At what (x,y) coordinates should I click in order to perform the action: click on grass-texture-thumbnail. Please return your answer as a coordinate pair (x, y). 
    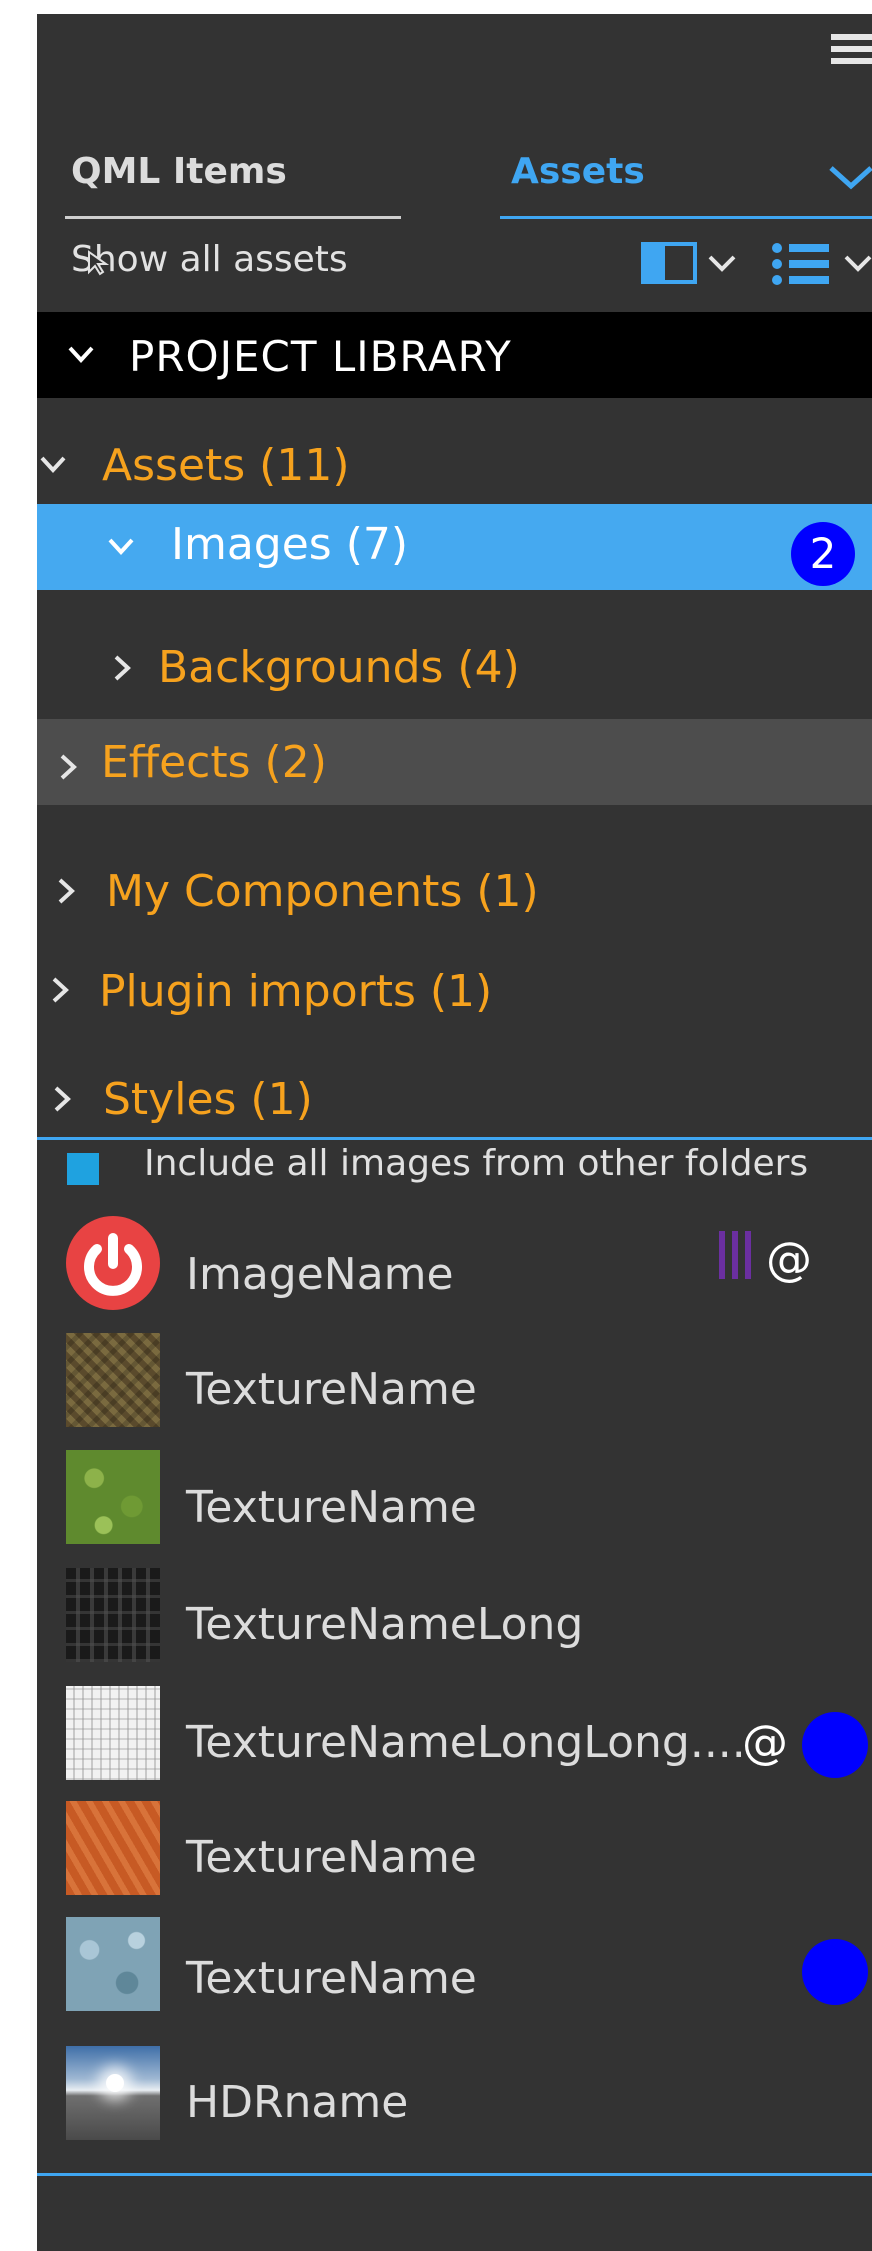
    Looking at the image, I should click on (113, 1497).